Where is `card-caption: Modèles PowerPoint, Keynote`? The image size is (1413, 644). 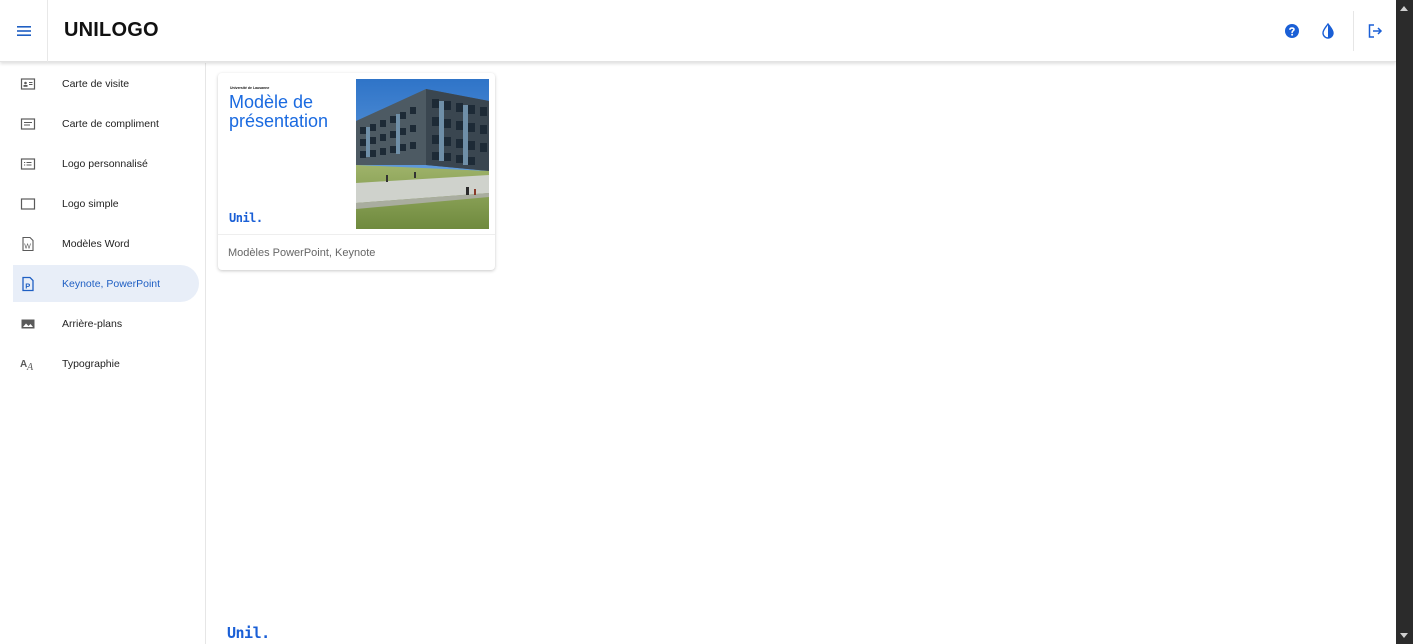 card-caption: Modèles PowerPoint, Keynote is located at coordinates (302, 253).